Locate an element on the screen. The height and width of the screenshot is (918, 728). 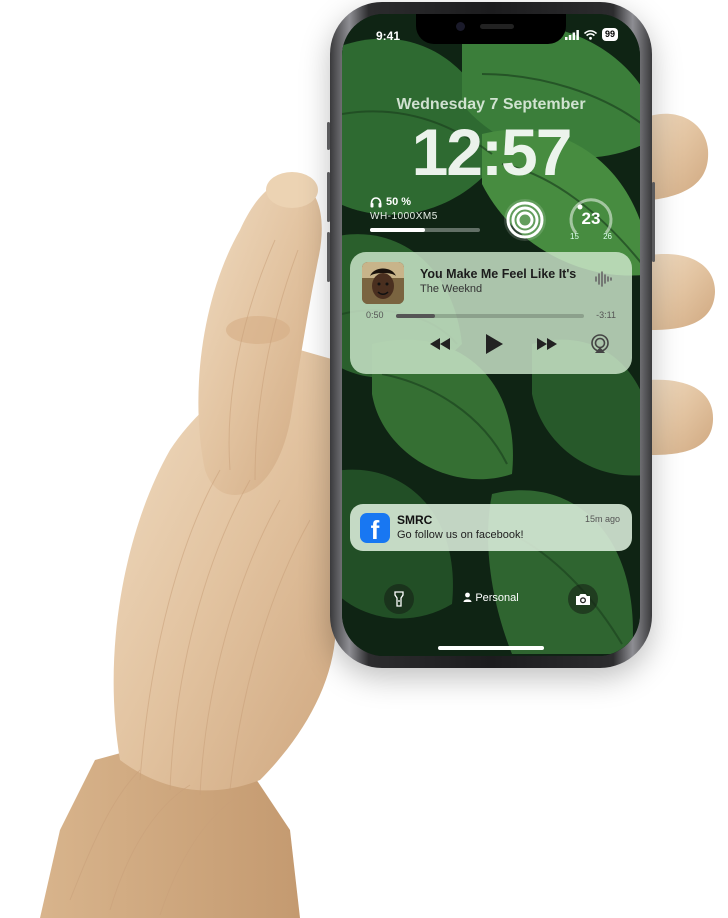
song-artist: The Weeknd is located at coordinates (451, 289).